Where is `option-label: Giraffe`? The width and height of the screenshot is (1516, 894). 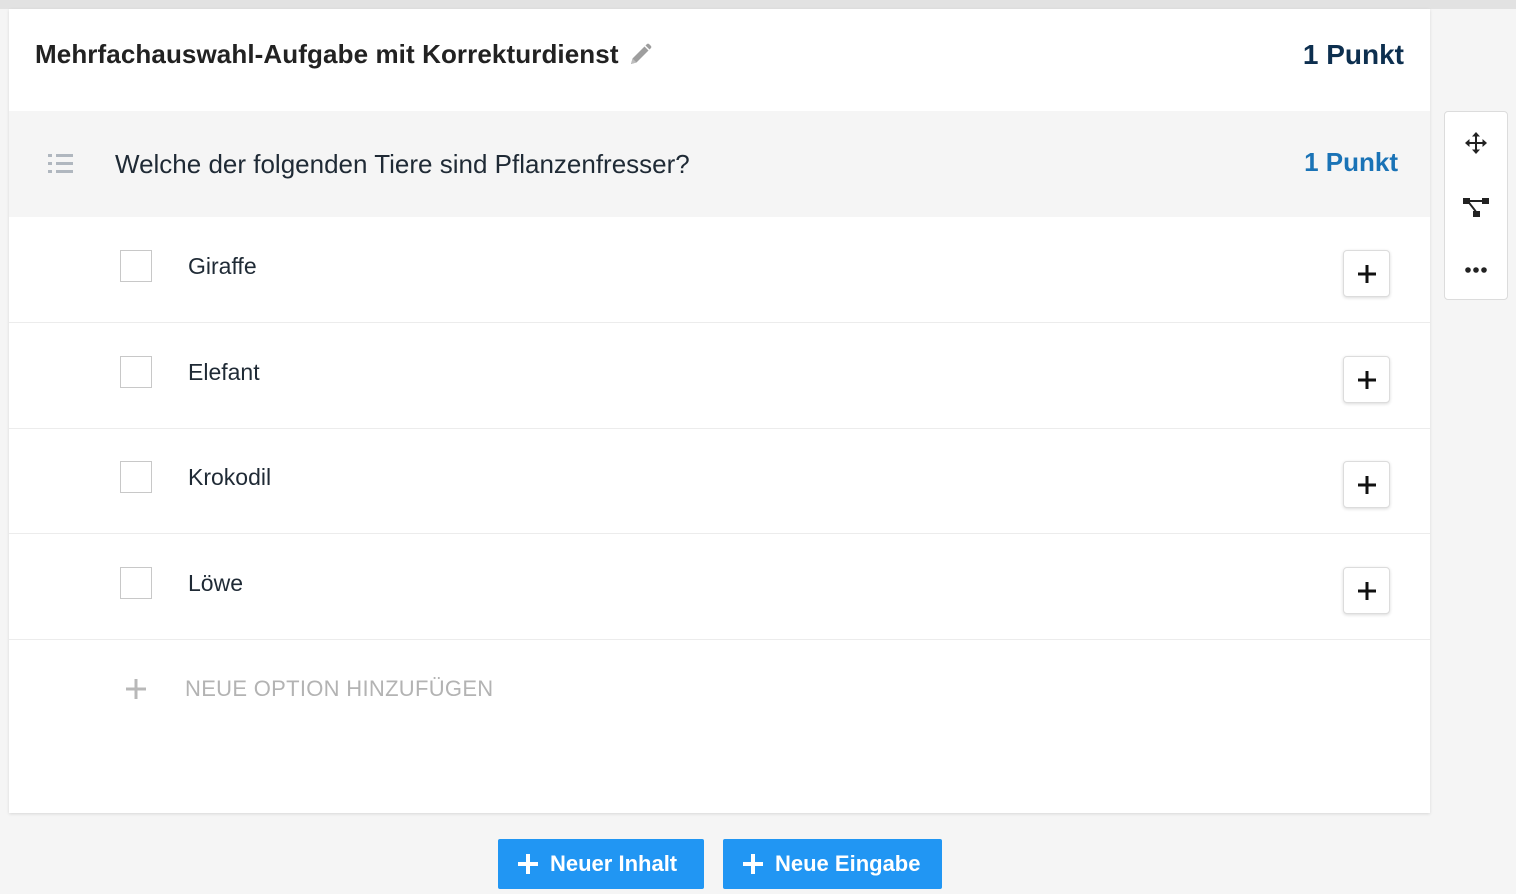 option-label: Giraffe is located at coordinates (222, 266).